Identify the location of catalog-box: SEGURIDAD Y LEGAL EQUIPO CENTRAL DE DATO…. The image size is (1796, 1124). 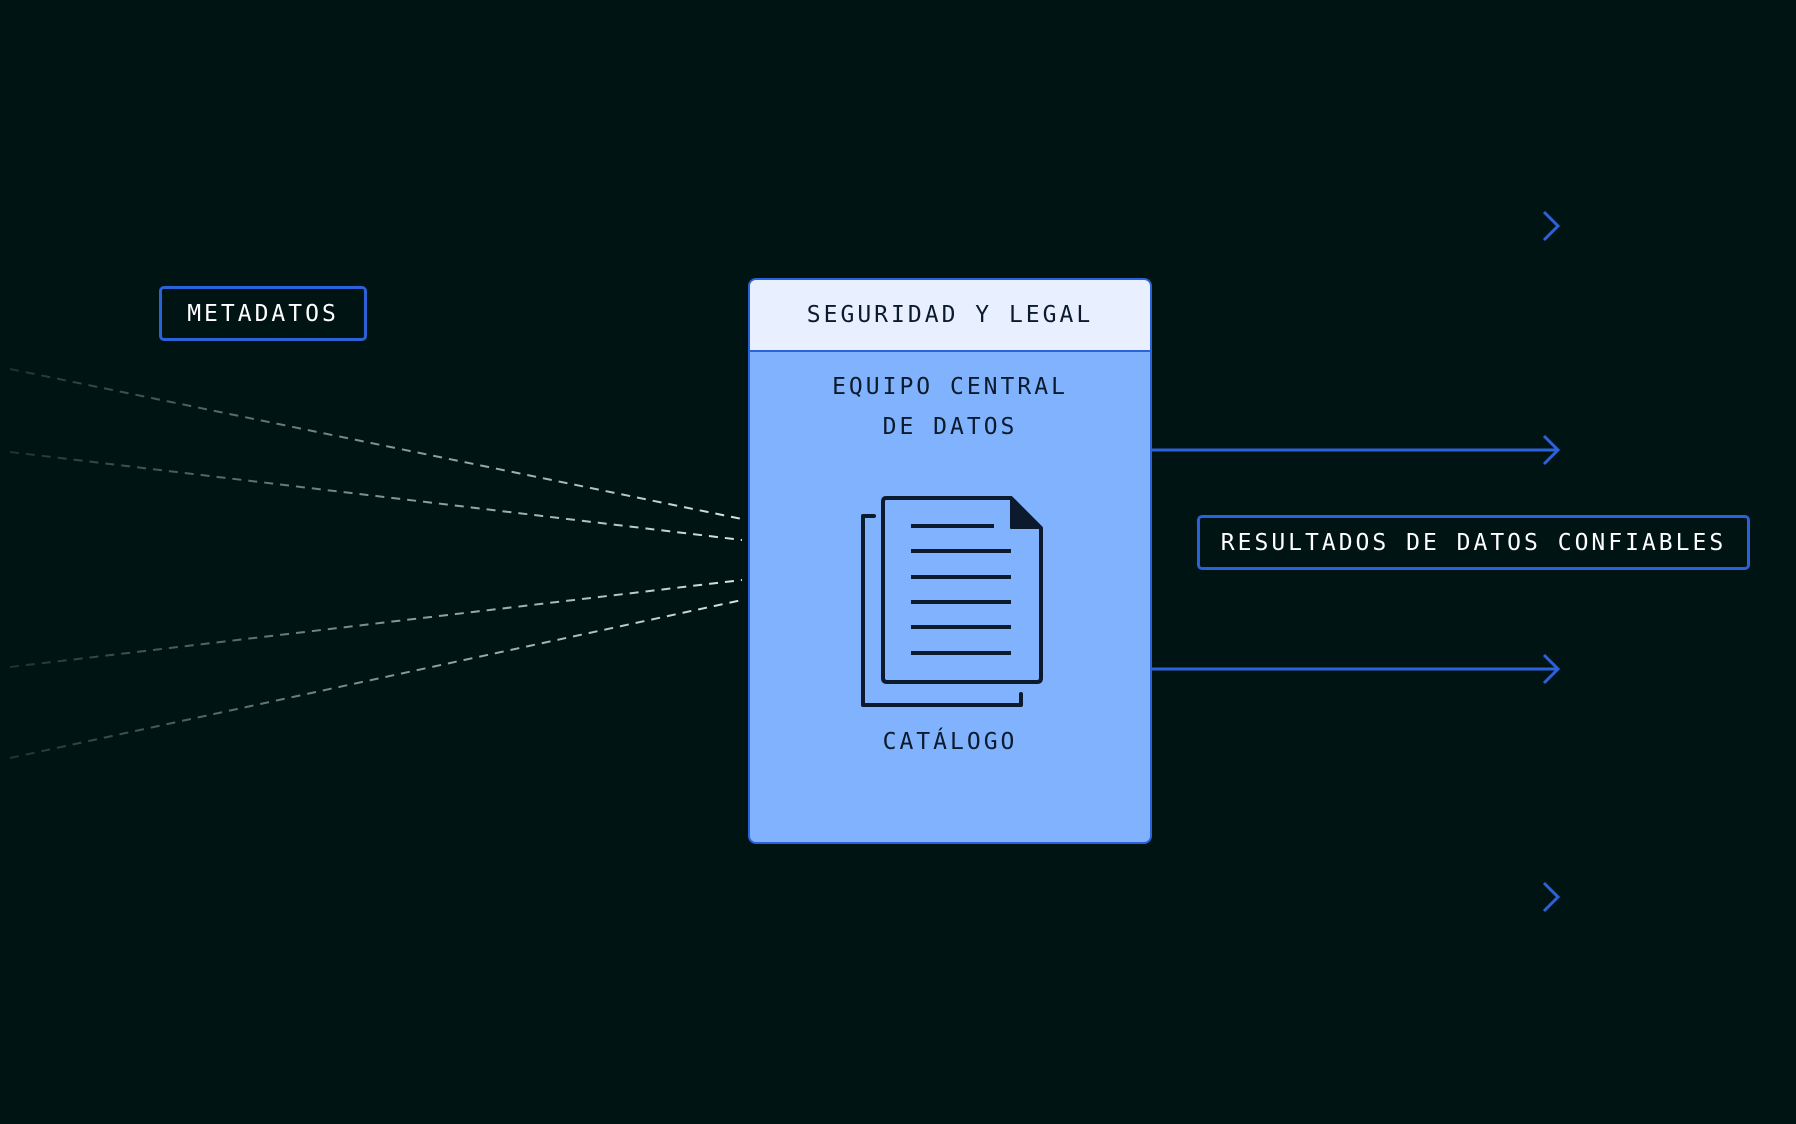
(950, 561).